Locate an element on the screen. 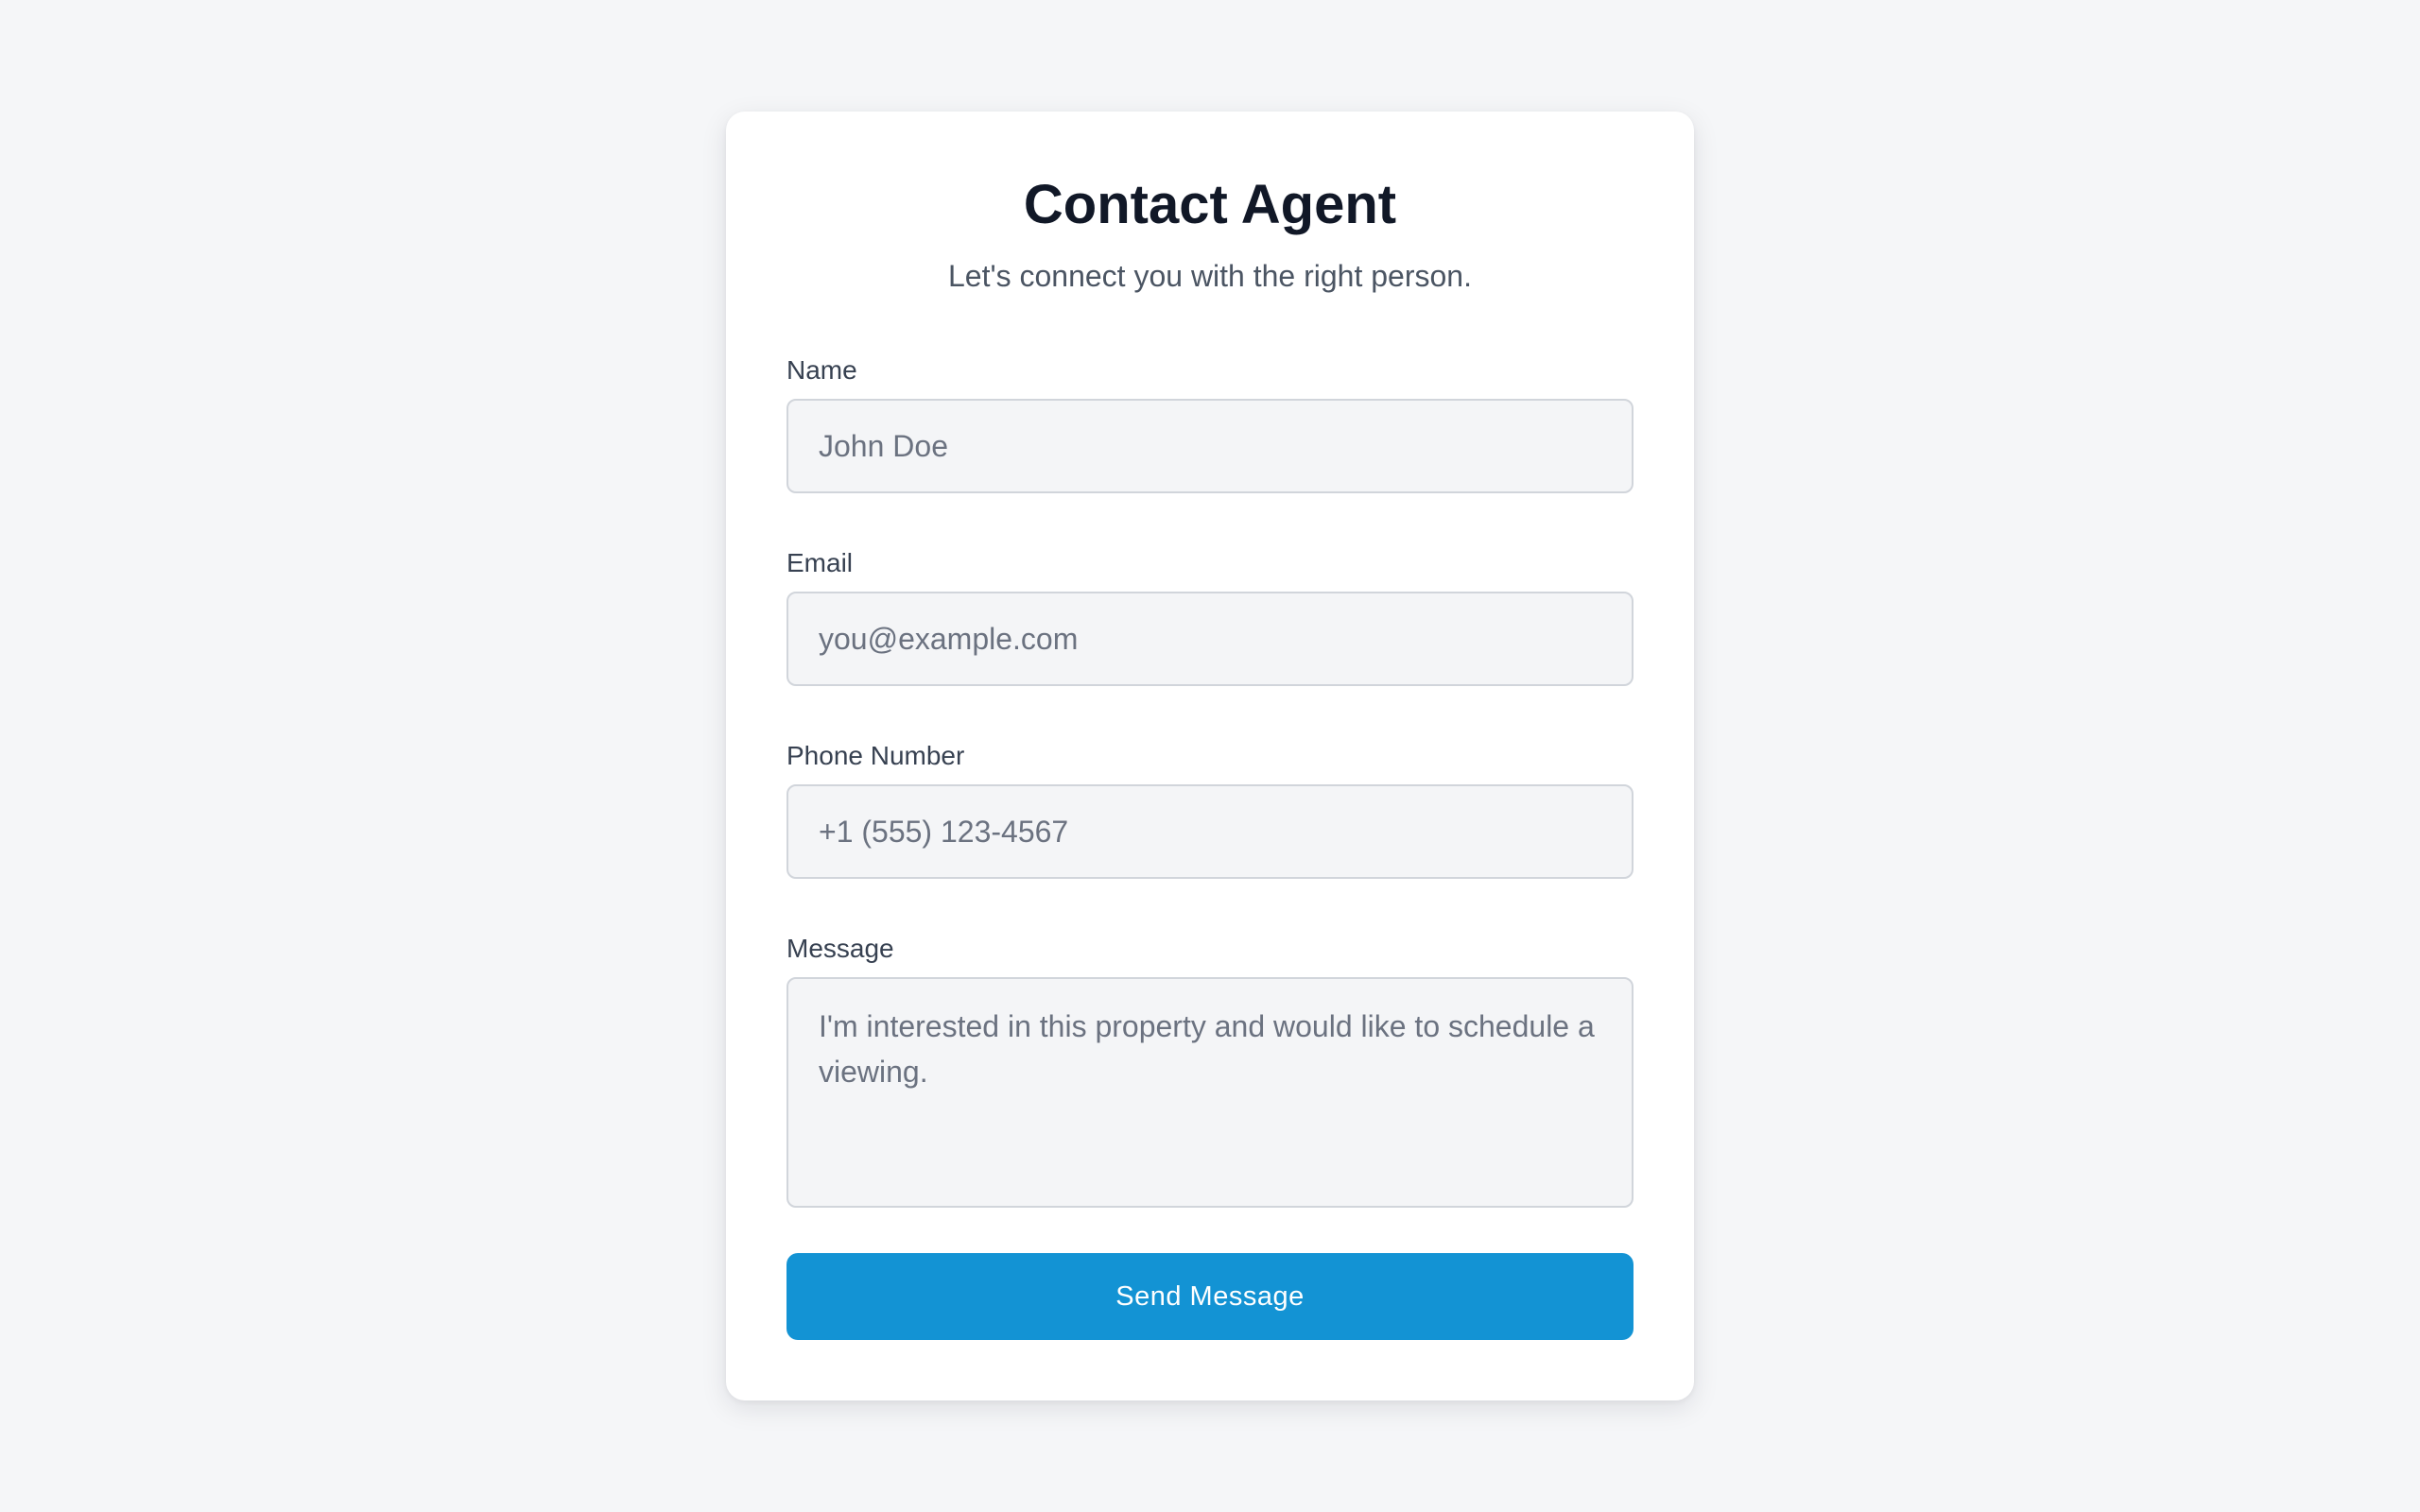 The height and width of the screenshot is (1512, 2420). form-subtitle: Let's connect you with the right person. is located at coordinates (1210, 276).